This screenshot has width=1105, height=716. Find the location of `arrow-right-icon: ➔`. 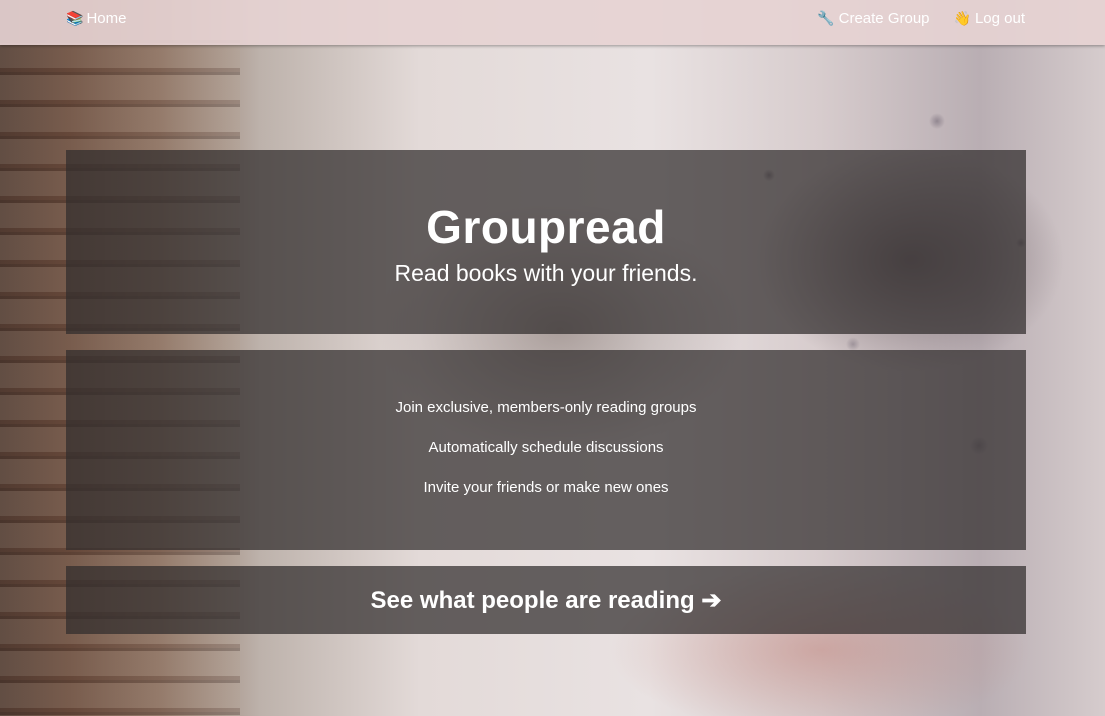

arrow-right-icon: ➔ is located at coordinates (711, 600).